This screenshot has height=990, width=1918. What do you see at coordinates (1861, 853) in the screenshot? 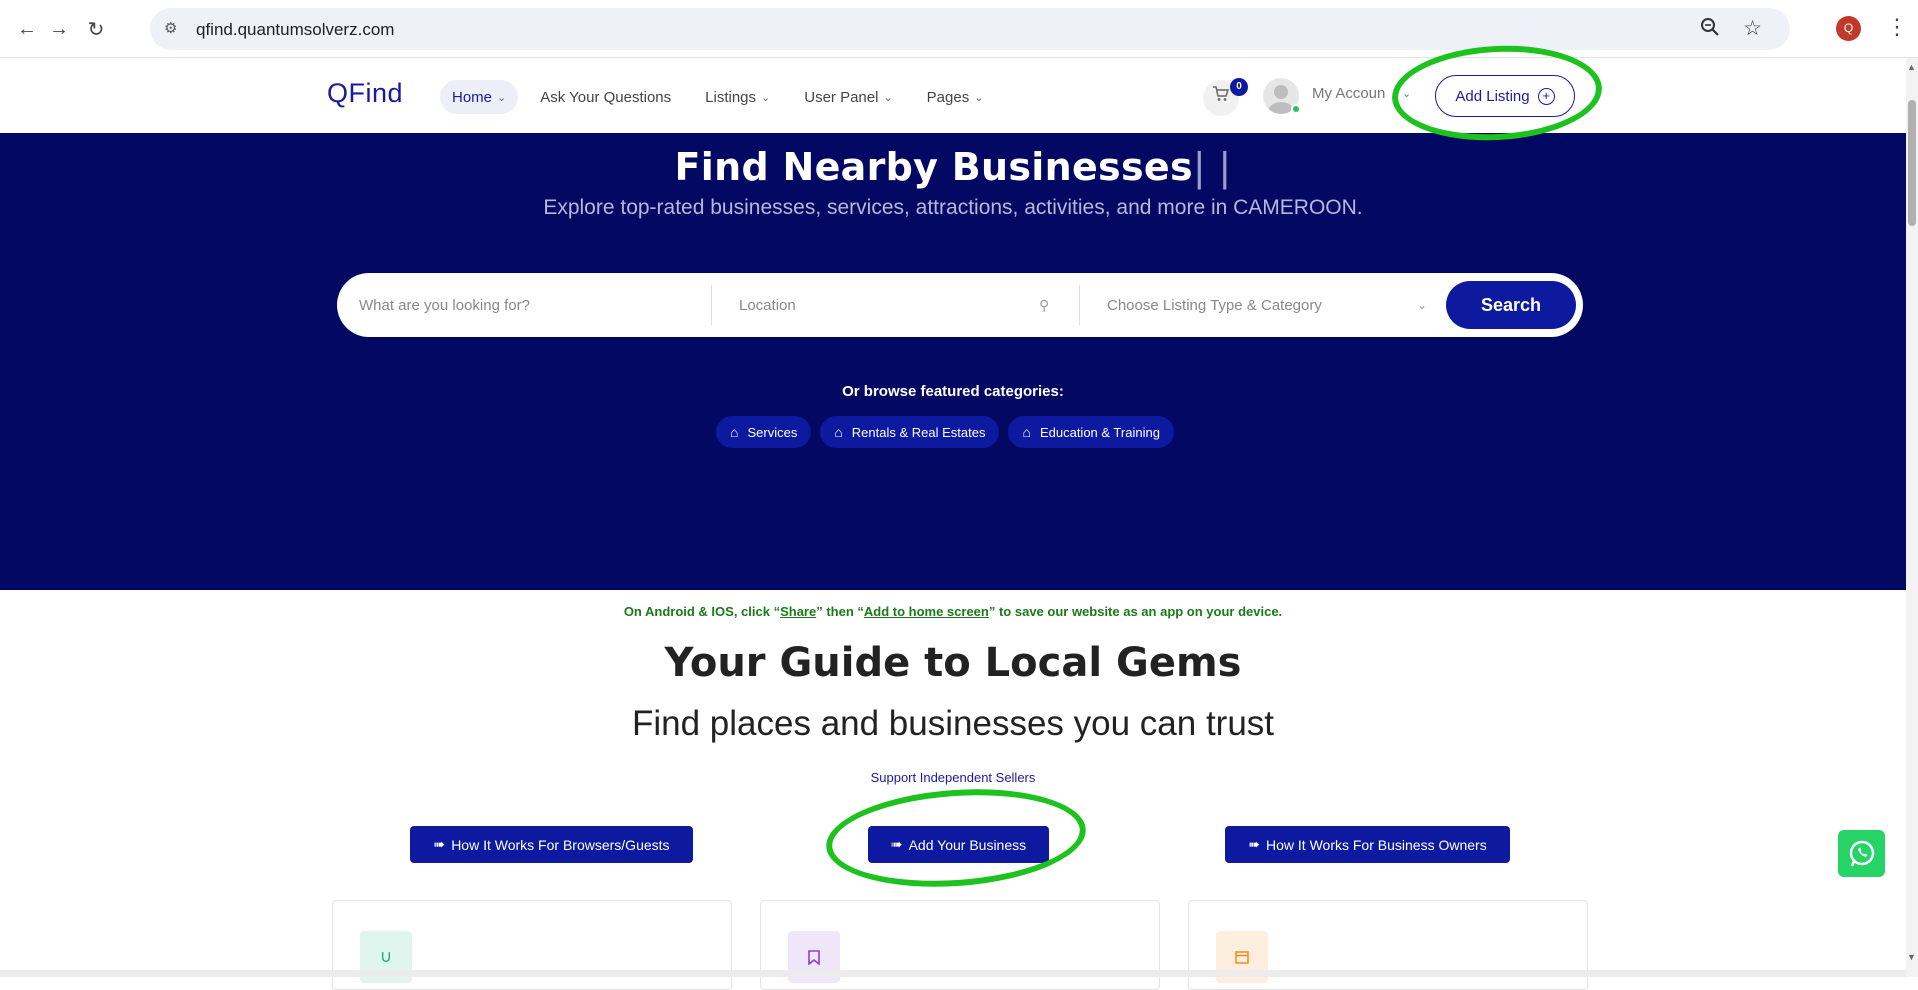
I see `whatsapp-icon` at bounding box center [1861, 853].